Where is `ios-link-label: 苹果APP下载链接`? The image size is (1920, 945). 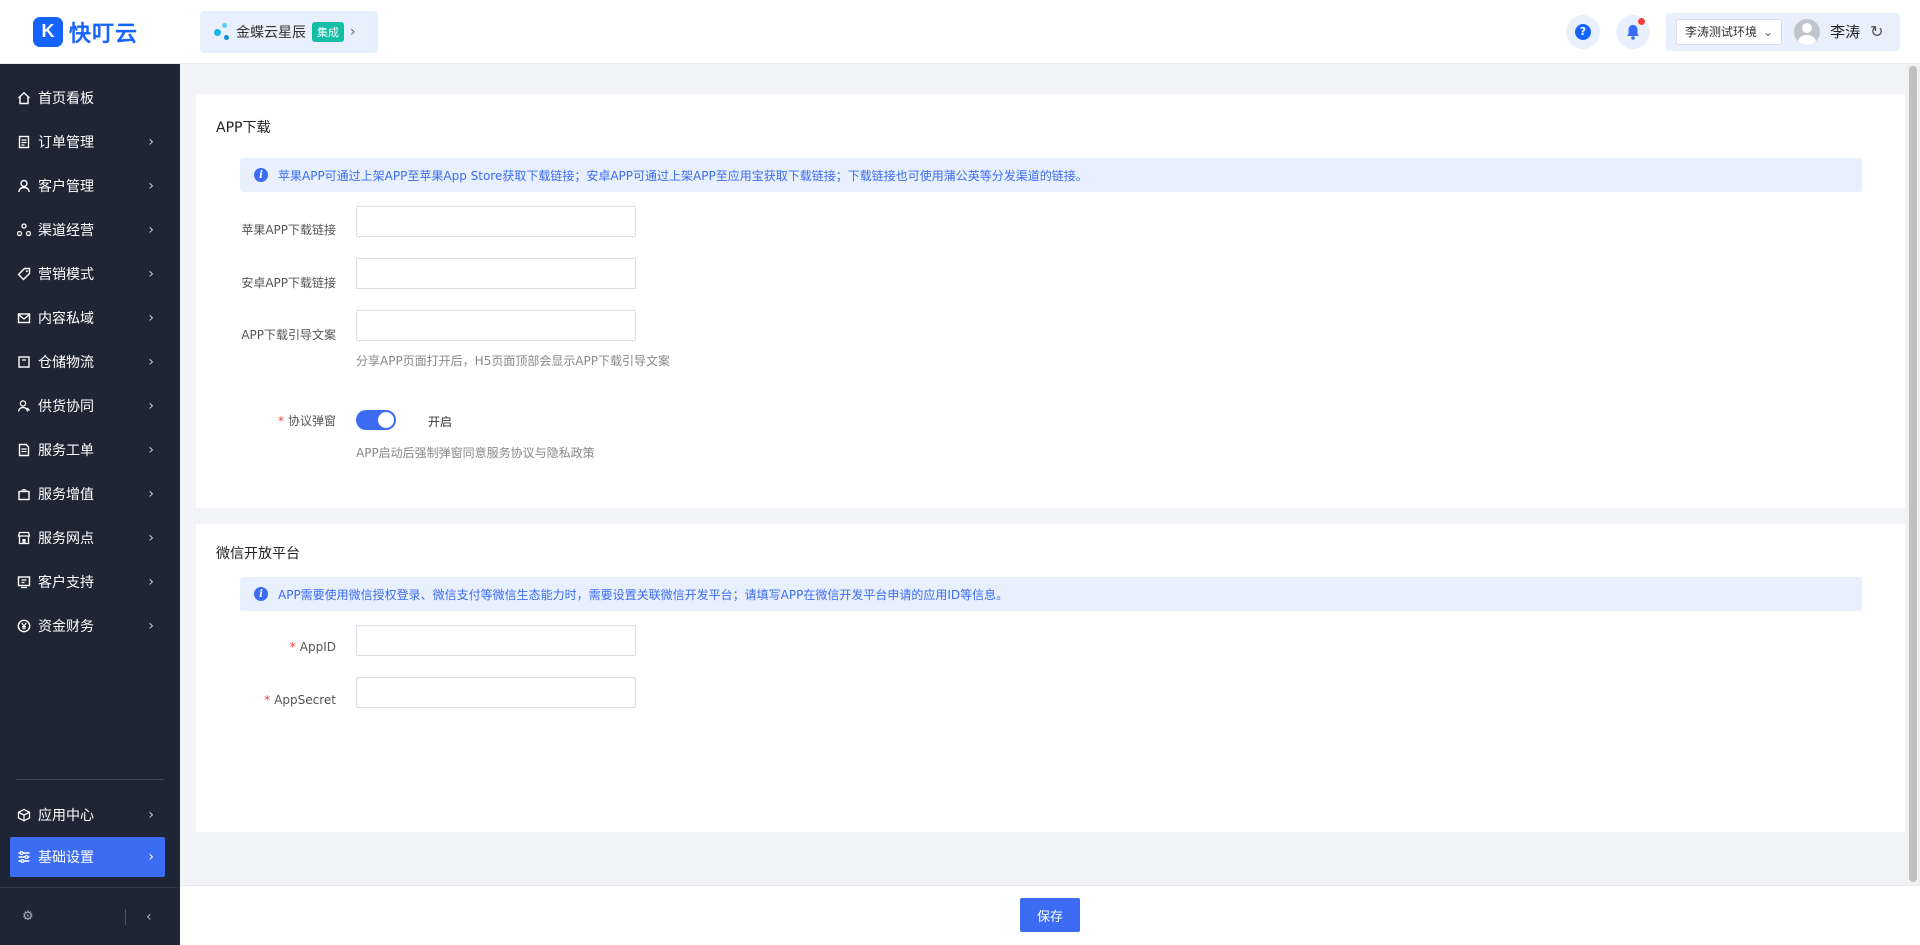
ios-link-label: 苹果APP下载链接 is located at coordinates (288, 230).